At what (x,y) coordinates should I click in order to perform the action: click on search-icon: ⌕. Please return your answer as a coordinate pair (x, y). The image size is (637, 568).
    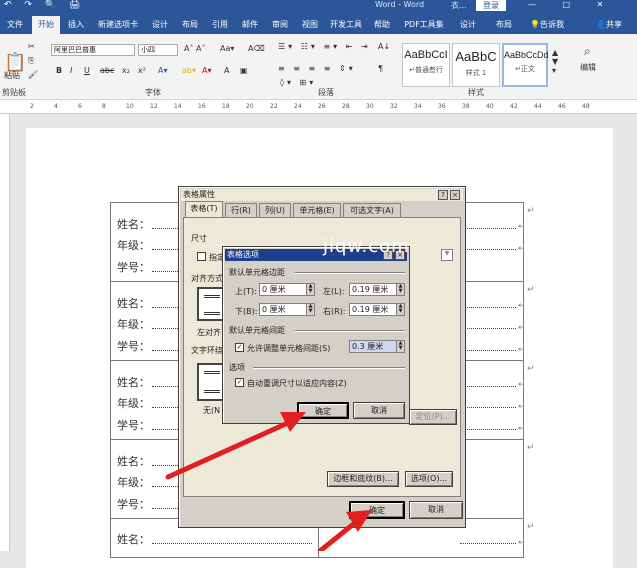
    Looking at the image, I should click on (587, 51).